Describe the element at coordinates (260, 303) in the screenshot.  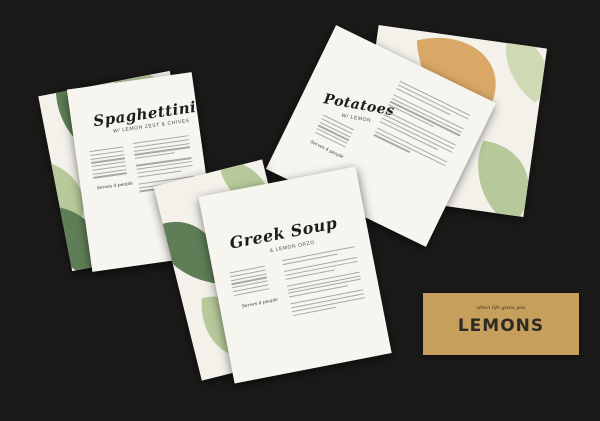
I see `greek-soup-serves: Serves 4 people` at that location.